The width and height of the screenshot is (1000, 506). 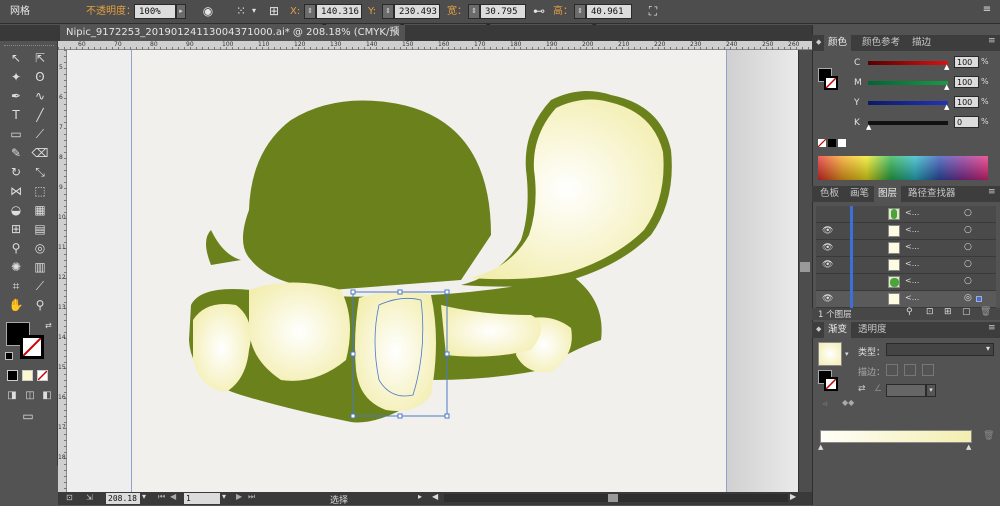 I want to click on magenta-value-field: 100, so click(x=966, y=82).